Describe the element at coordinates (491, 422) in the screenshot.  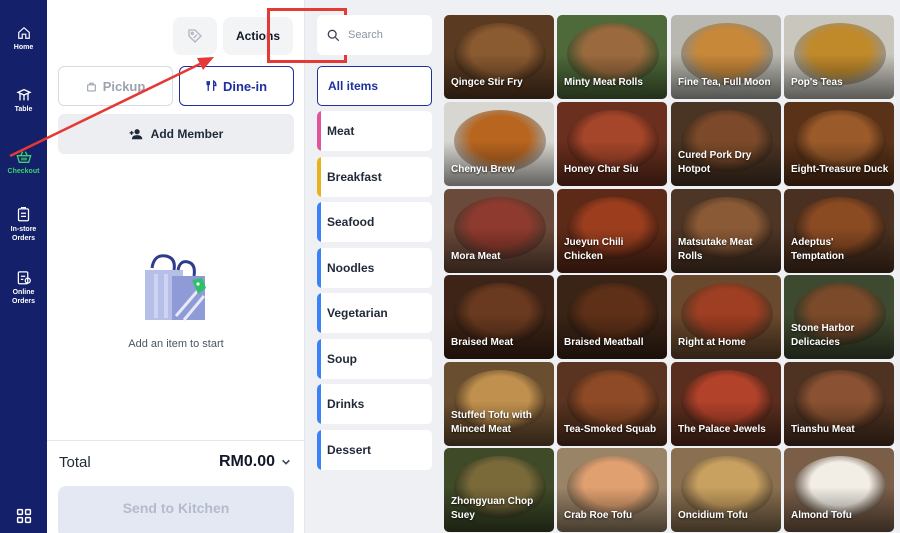
I see `menu-item-name: Stuffed Tofu with Minced Meat` at that location.